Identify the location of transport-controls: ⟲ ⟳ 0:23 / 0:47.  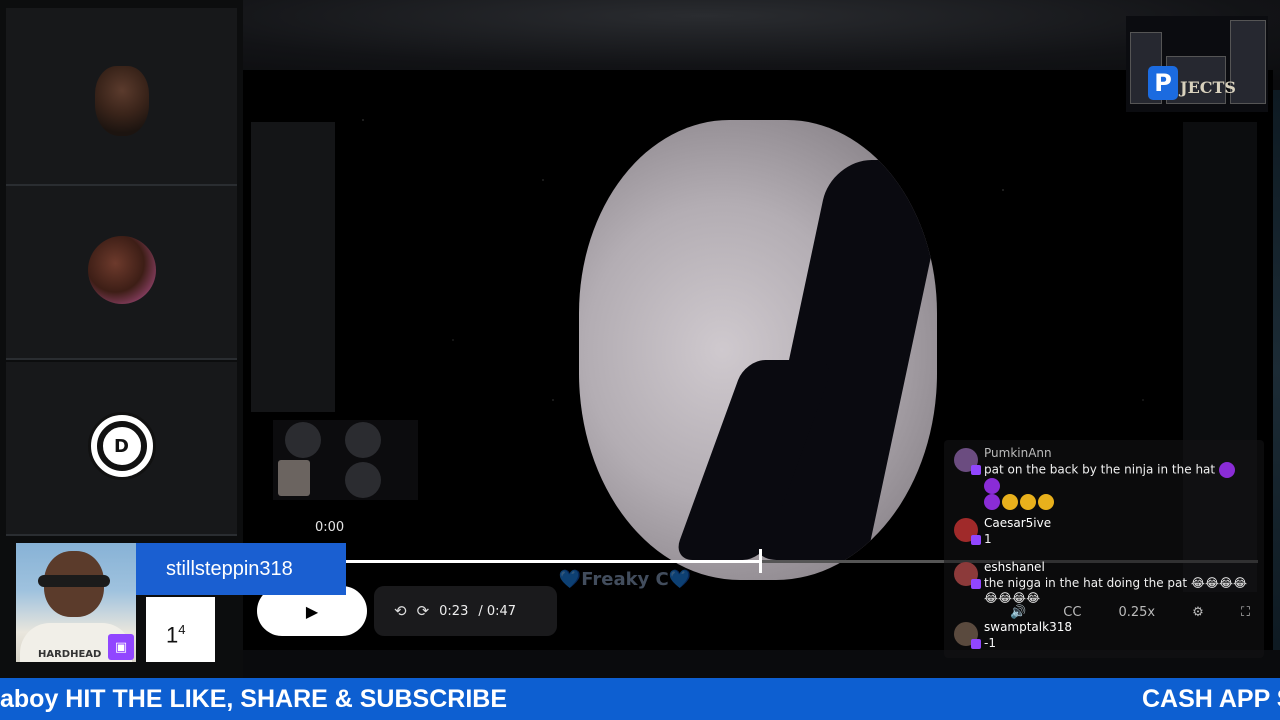
(465, 611).